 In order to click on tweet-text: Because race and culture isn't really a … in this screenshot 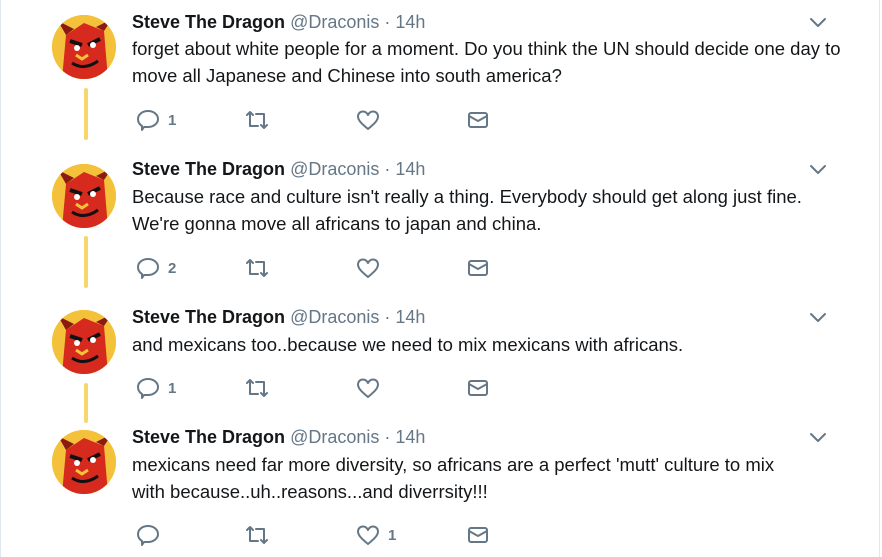, I will do `click(467, 210)`.